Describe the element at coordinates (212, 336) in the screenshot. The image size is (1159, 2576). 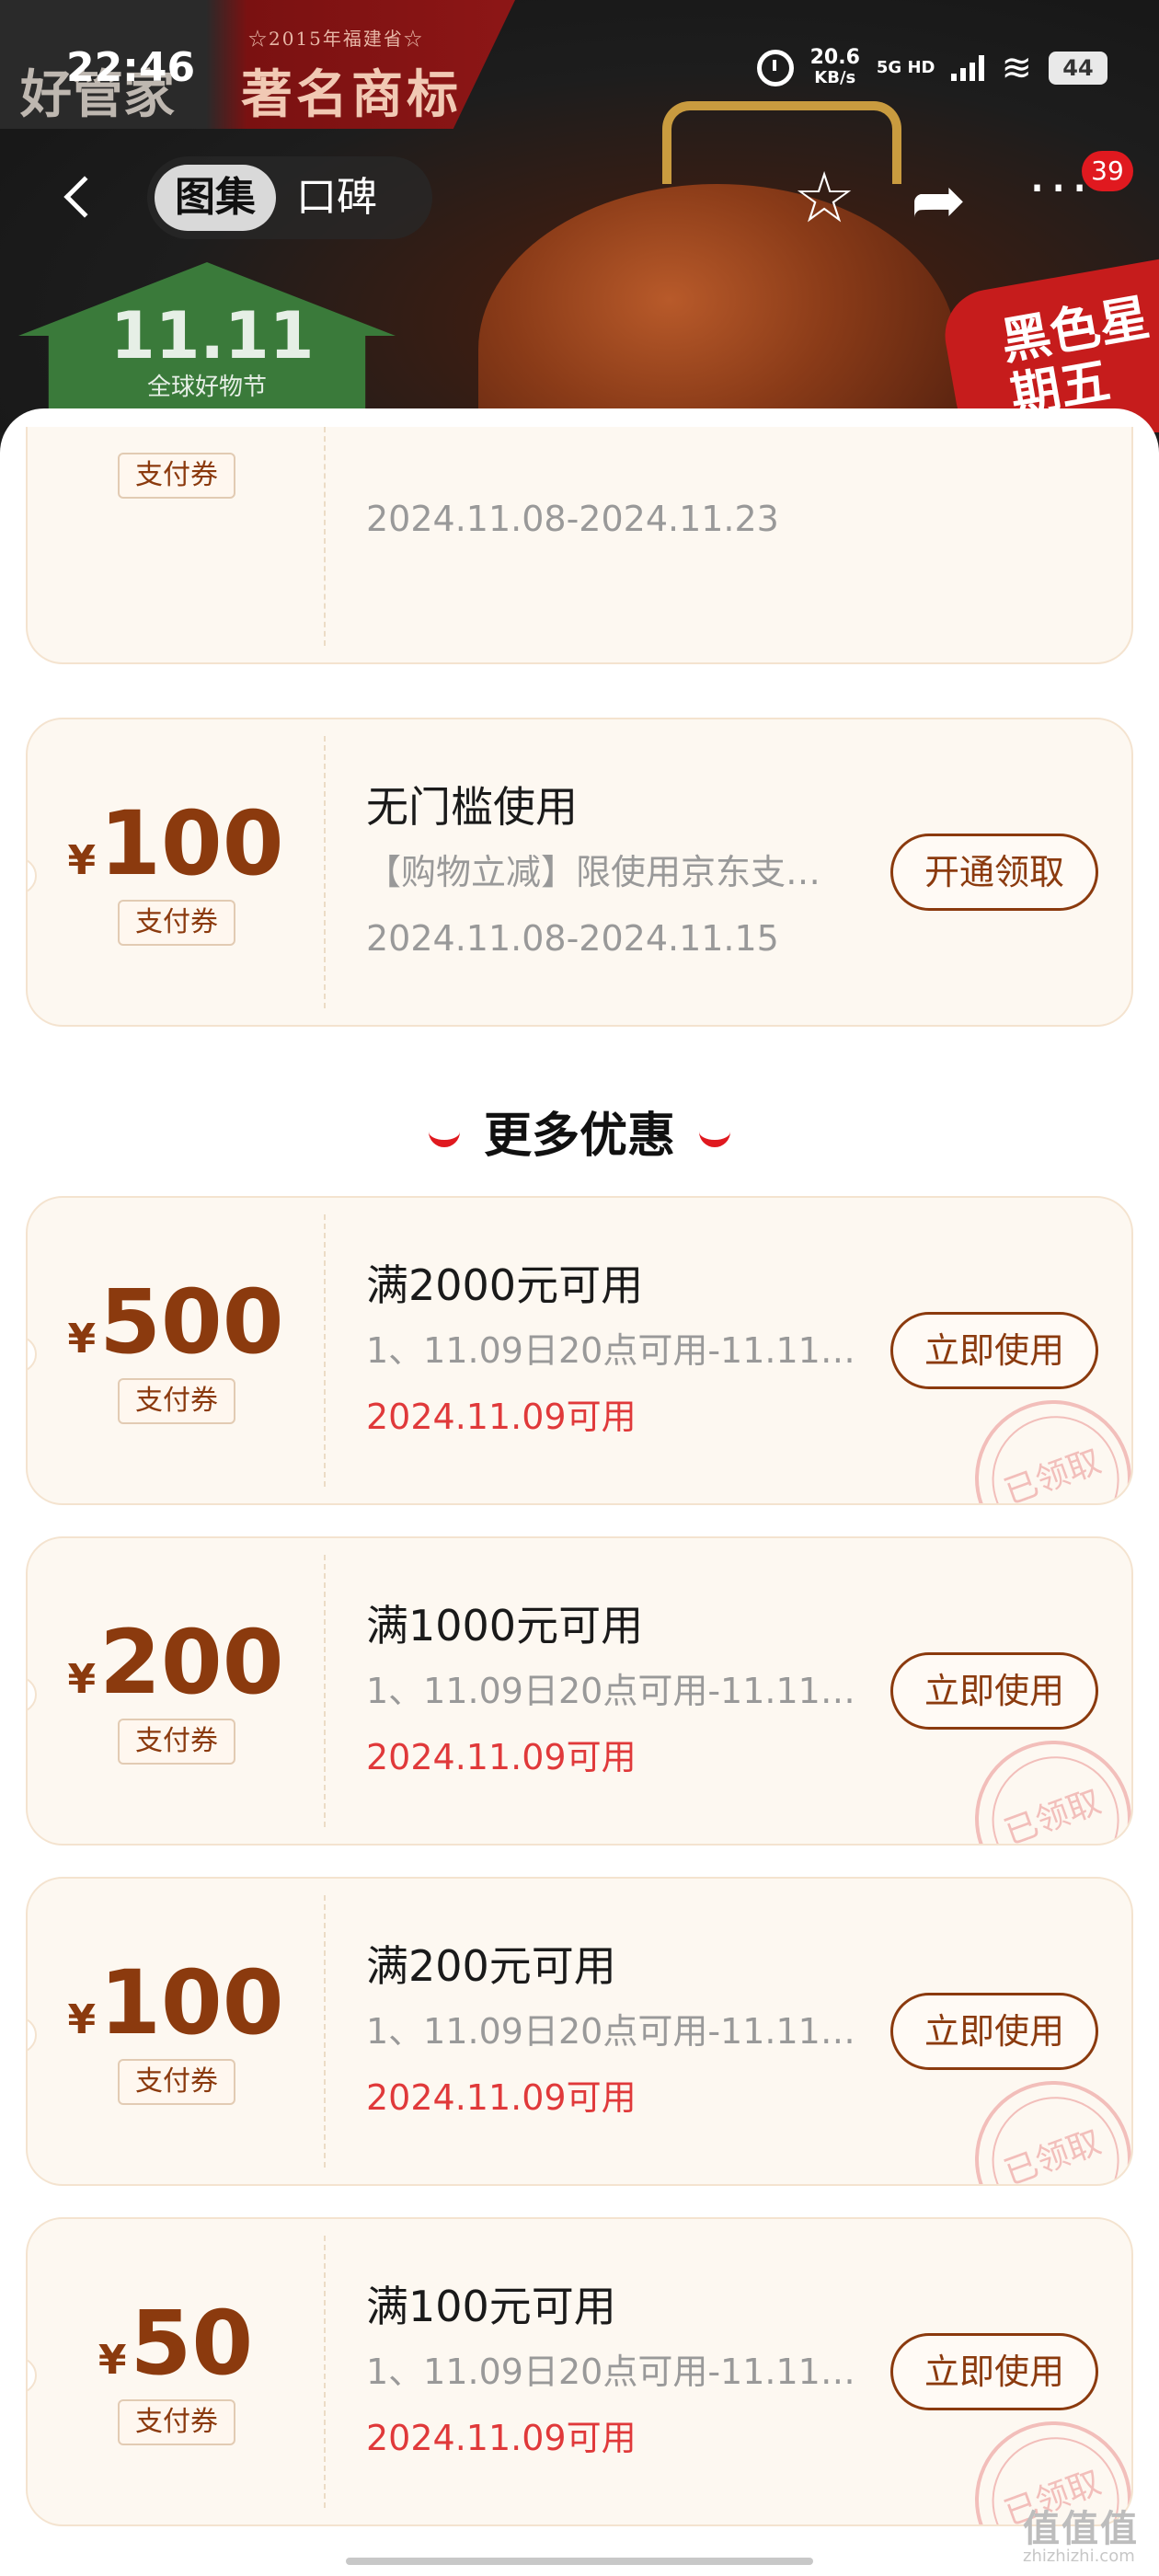
I see `promo-1111: 11.11` at that location.